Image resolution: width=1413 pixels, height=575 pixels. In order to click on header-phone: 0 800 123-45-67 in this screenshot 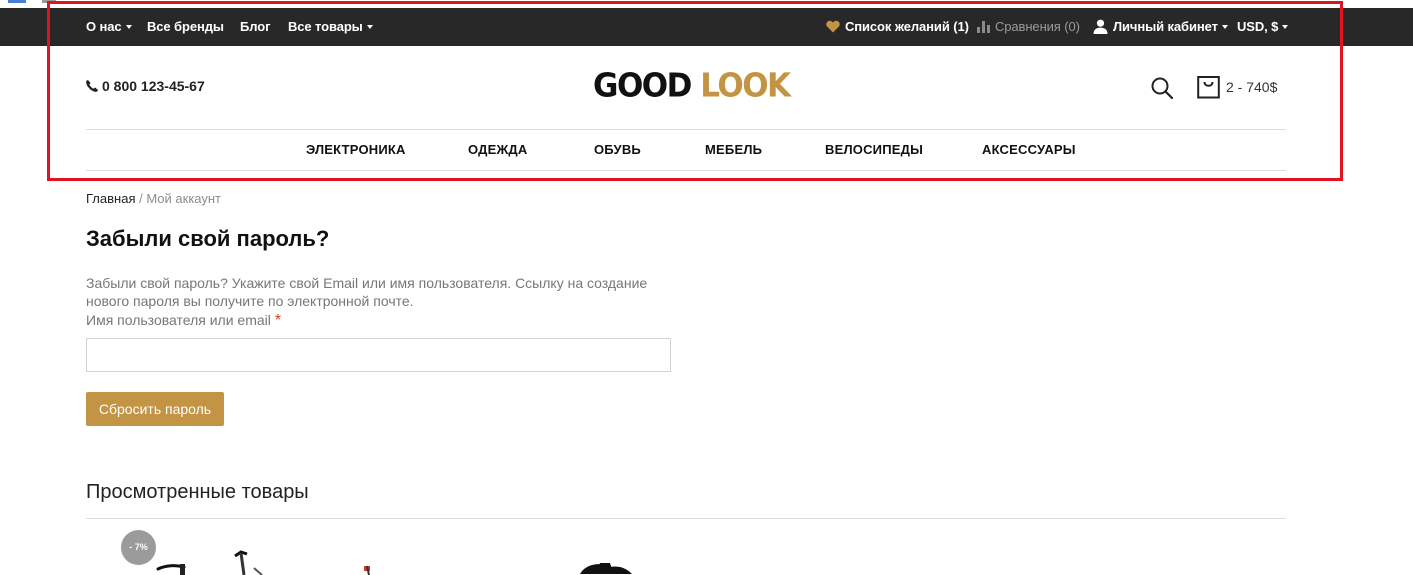, I will do `click(145, 86)`.